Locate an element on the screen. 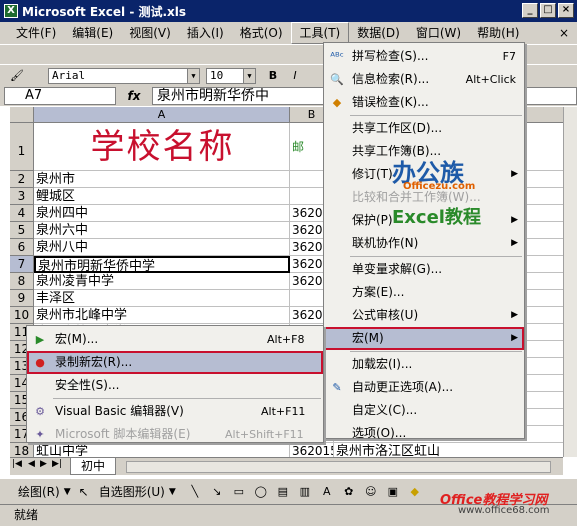 Image resolution: width=577 pixels, height=526 pixels. spell-check-icon: ᴬᴮᶜ is located at coordinates (337, 56).